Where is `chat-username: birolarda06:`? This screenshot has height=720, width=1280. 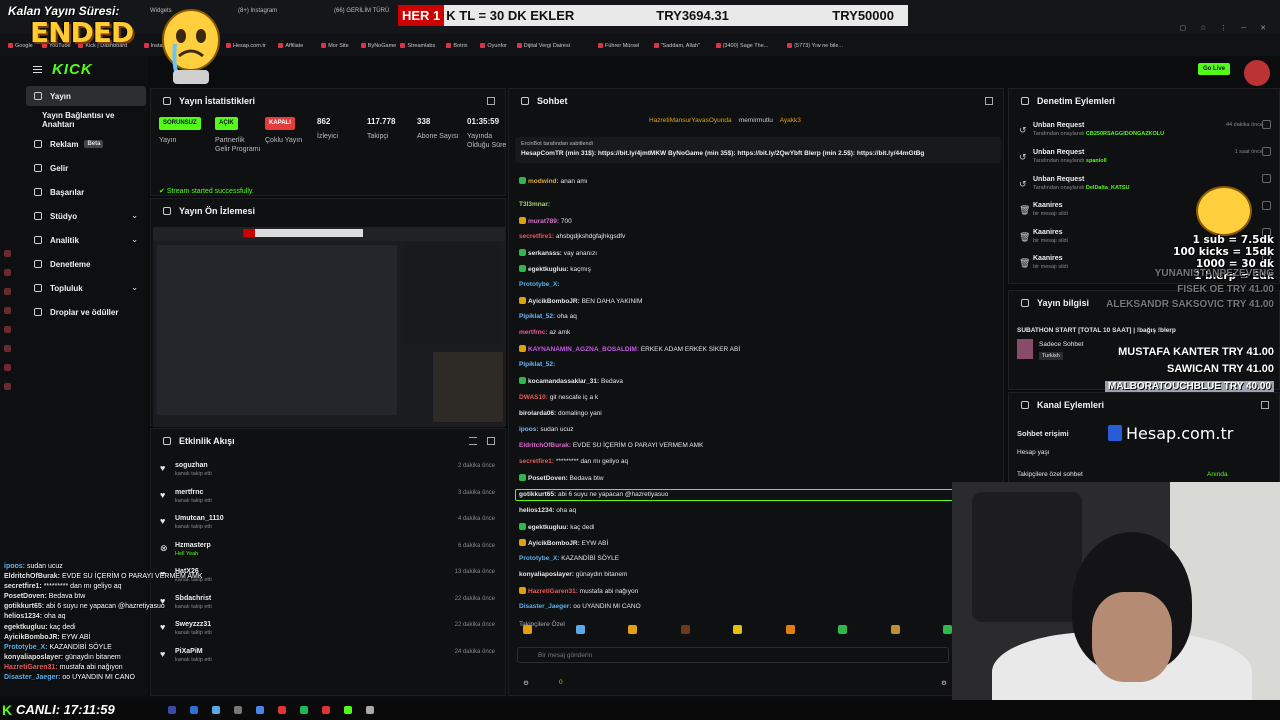 chat-username: birolarda06: is located at coordinates (537, 413).